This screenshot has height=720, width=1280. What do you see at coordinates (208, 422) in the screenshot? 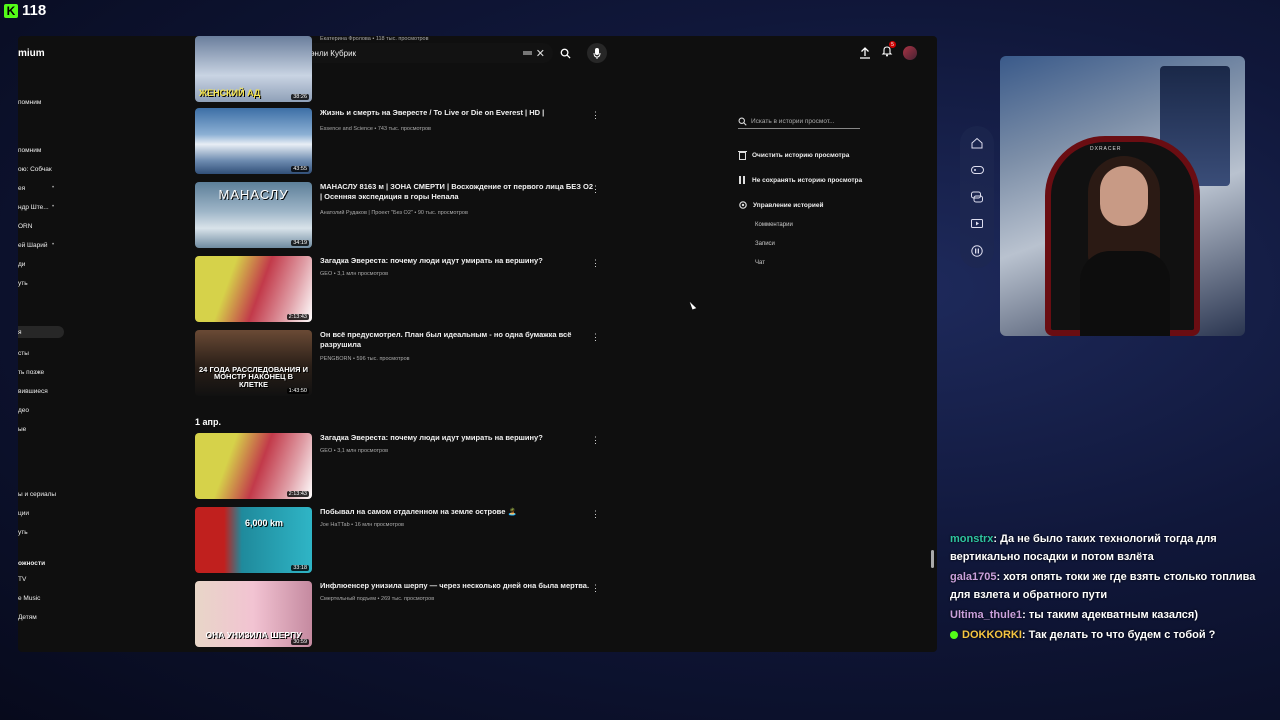
I see `date-section-header: 1 апр.` at bounding box center [208, 422].